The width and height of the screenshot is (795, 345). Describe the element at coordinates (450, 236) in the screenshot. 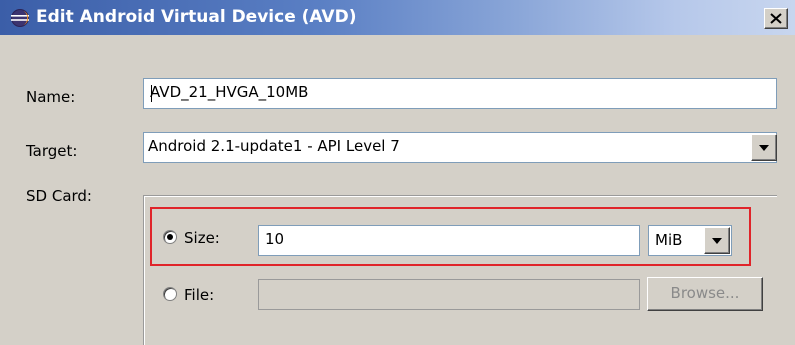

I see `highlight-box` at that location.